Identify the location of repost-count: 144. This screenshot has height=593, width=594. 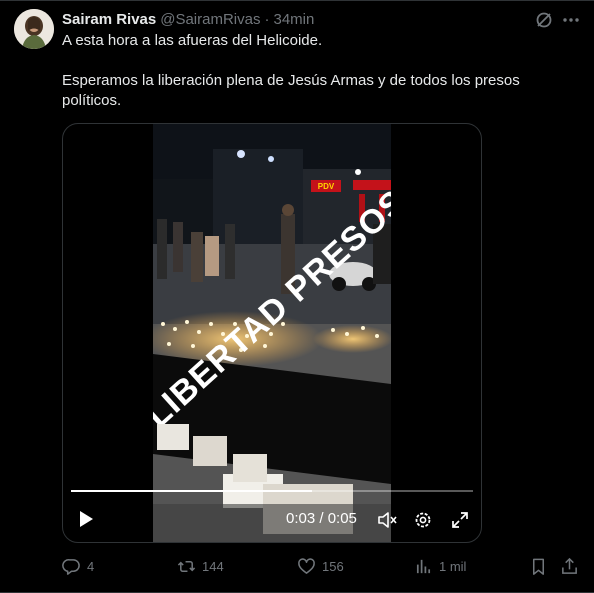
(213, 566).